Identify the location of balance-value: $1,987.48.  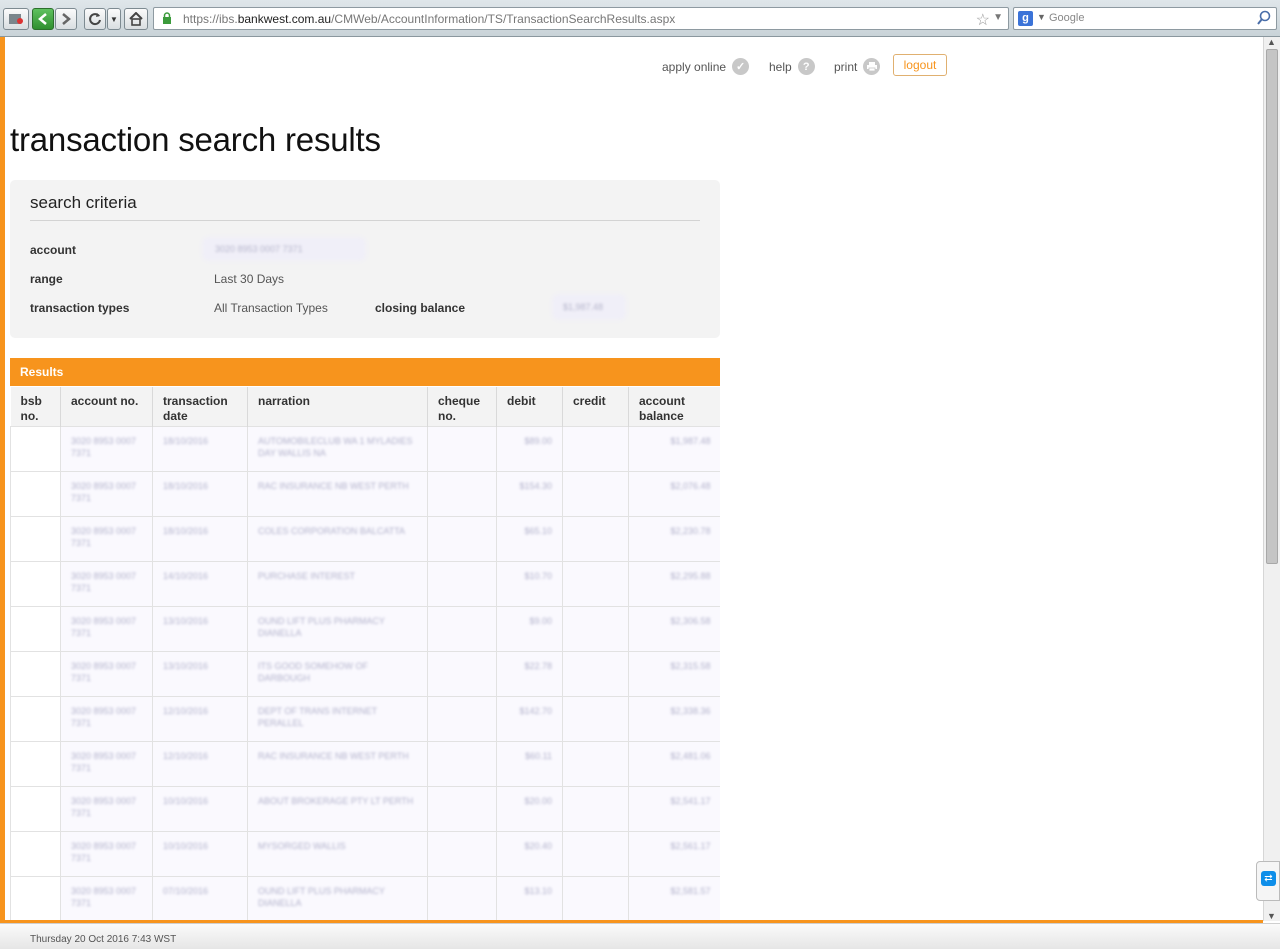
(690, 440).